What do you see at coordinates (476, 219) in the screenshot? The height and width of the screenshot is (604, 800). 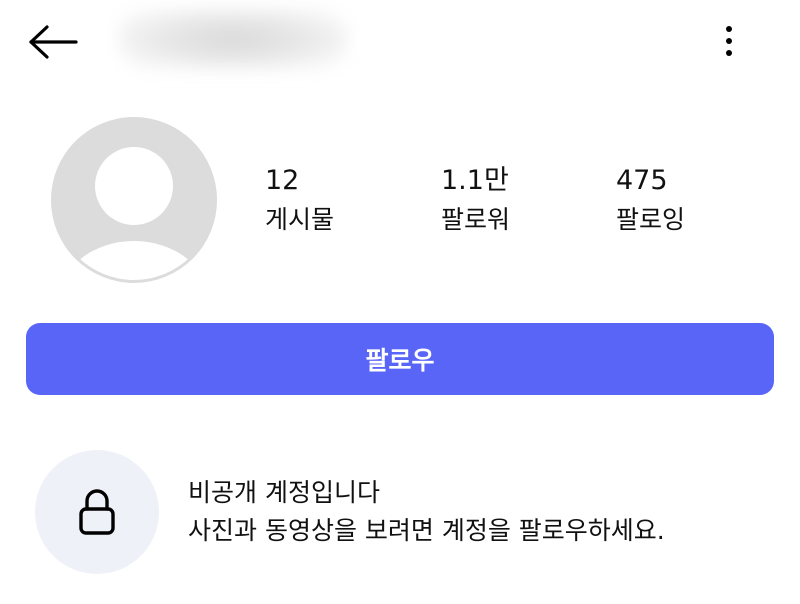 I see `followers-label: 팔로워` at bounding box center [476, 219].